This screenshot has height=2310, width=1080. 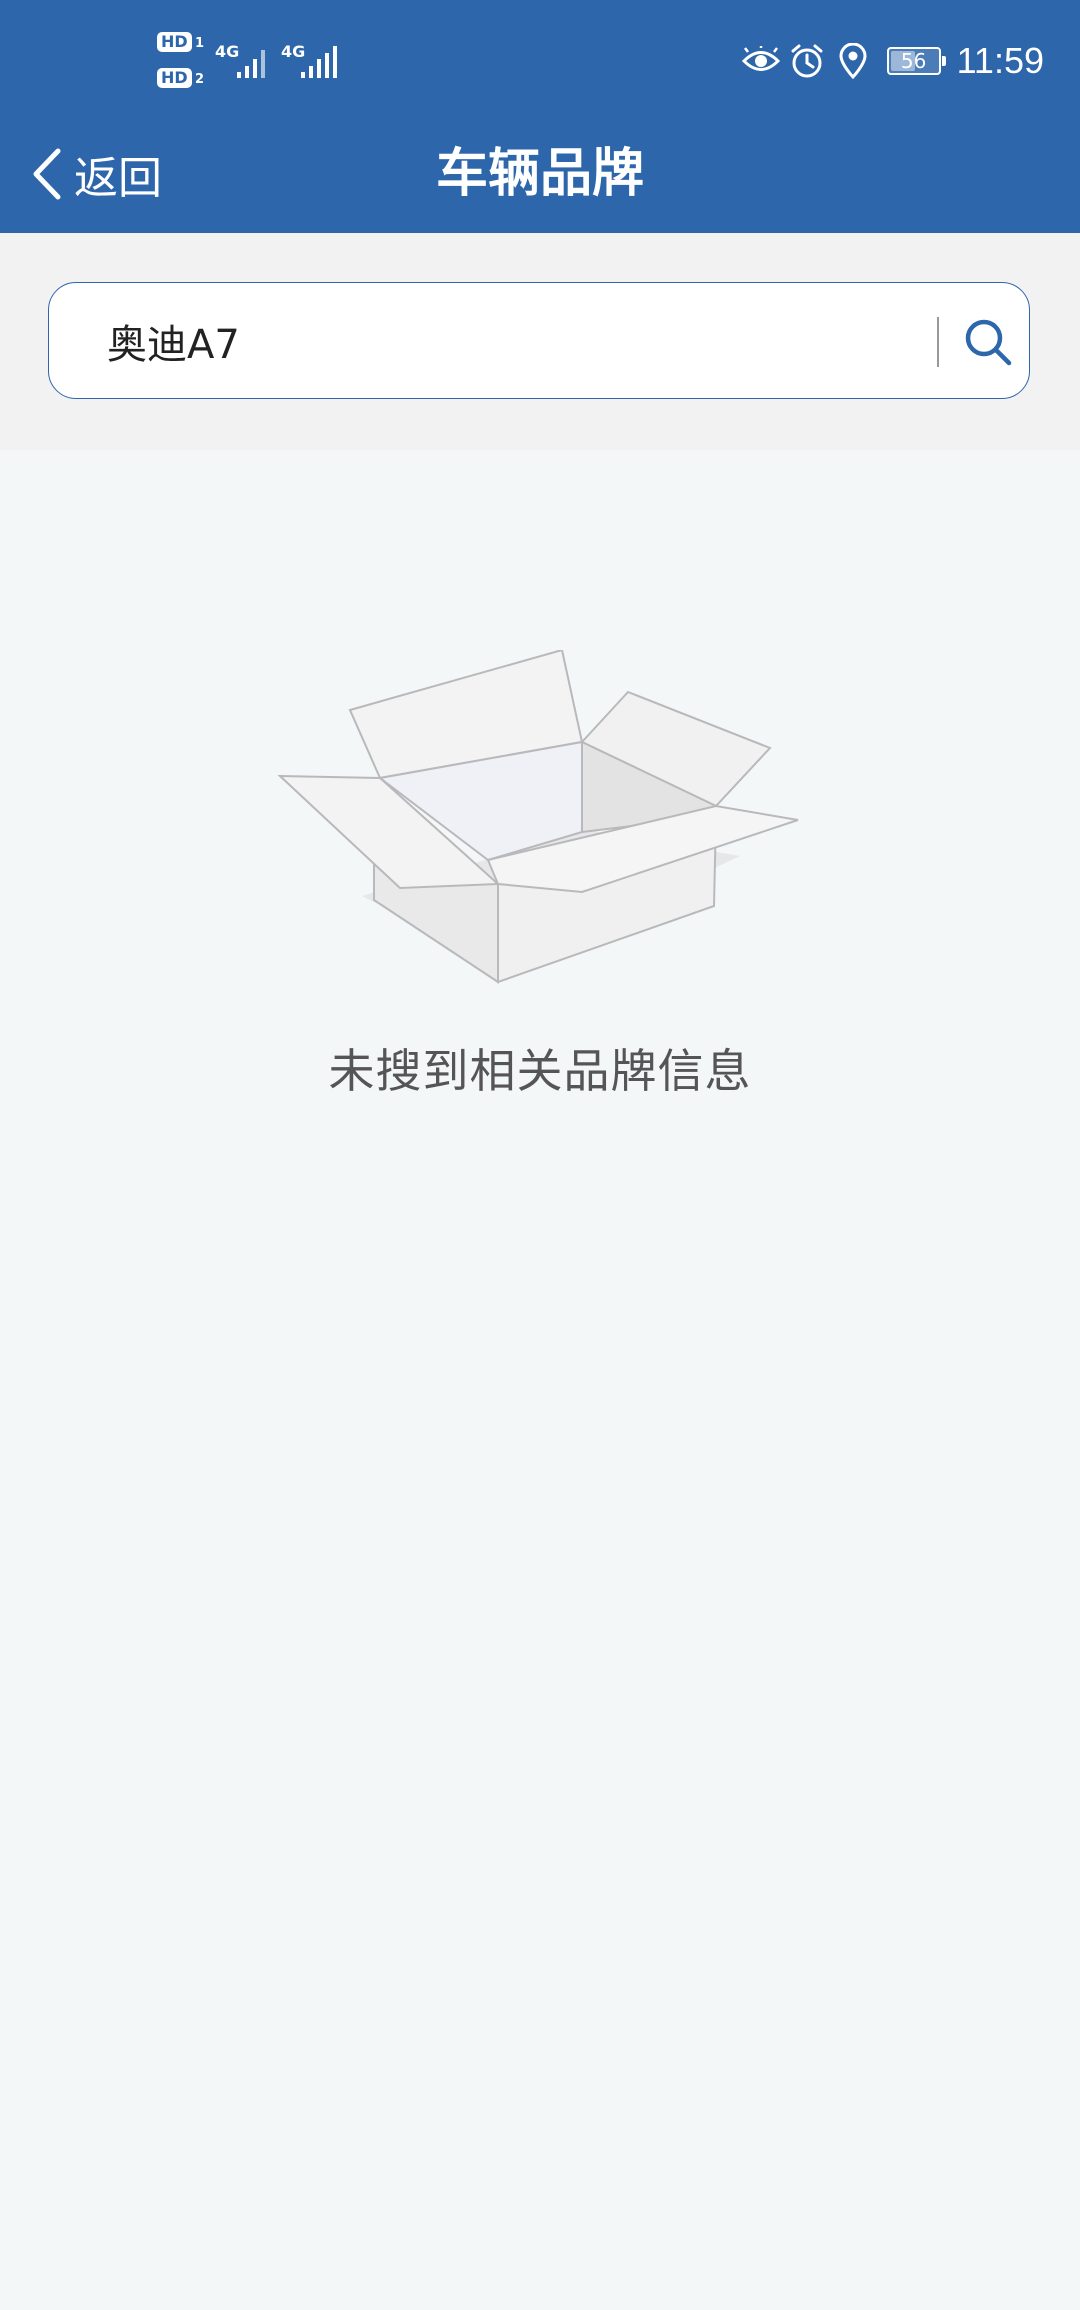 I want to click on signal-1-icon, so click(x=251, y=64).